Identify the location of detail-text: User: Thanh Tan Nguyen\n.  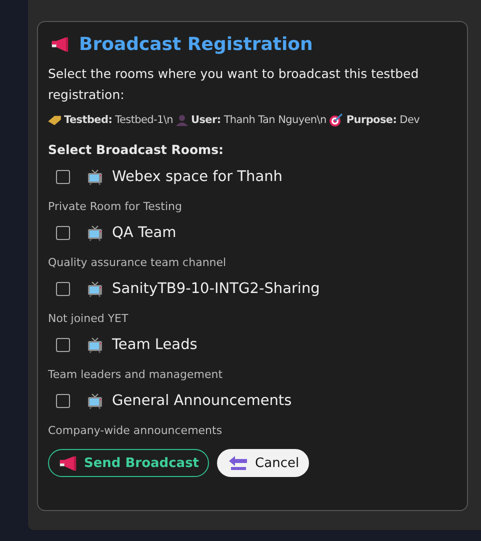
(258, 120).